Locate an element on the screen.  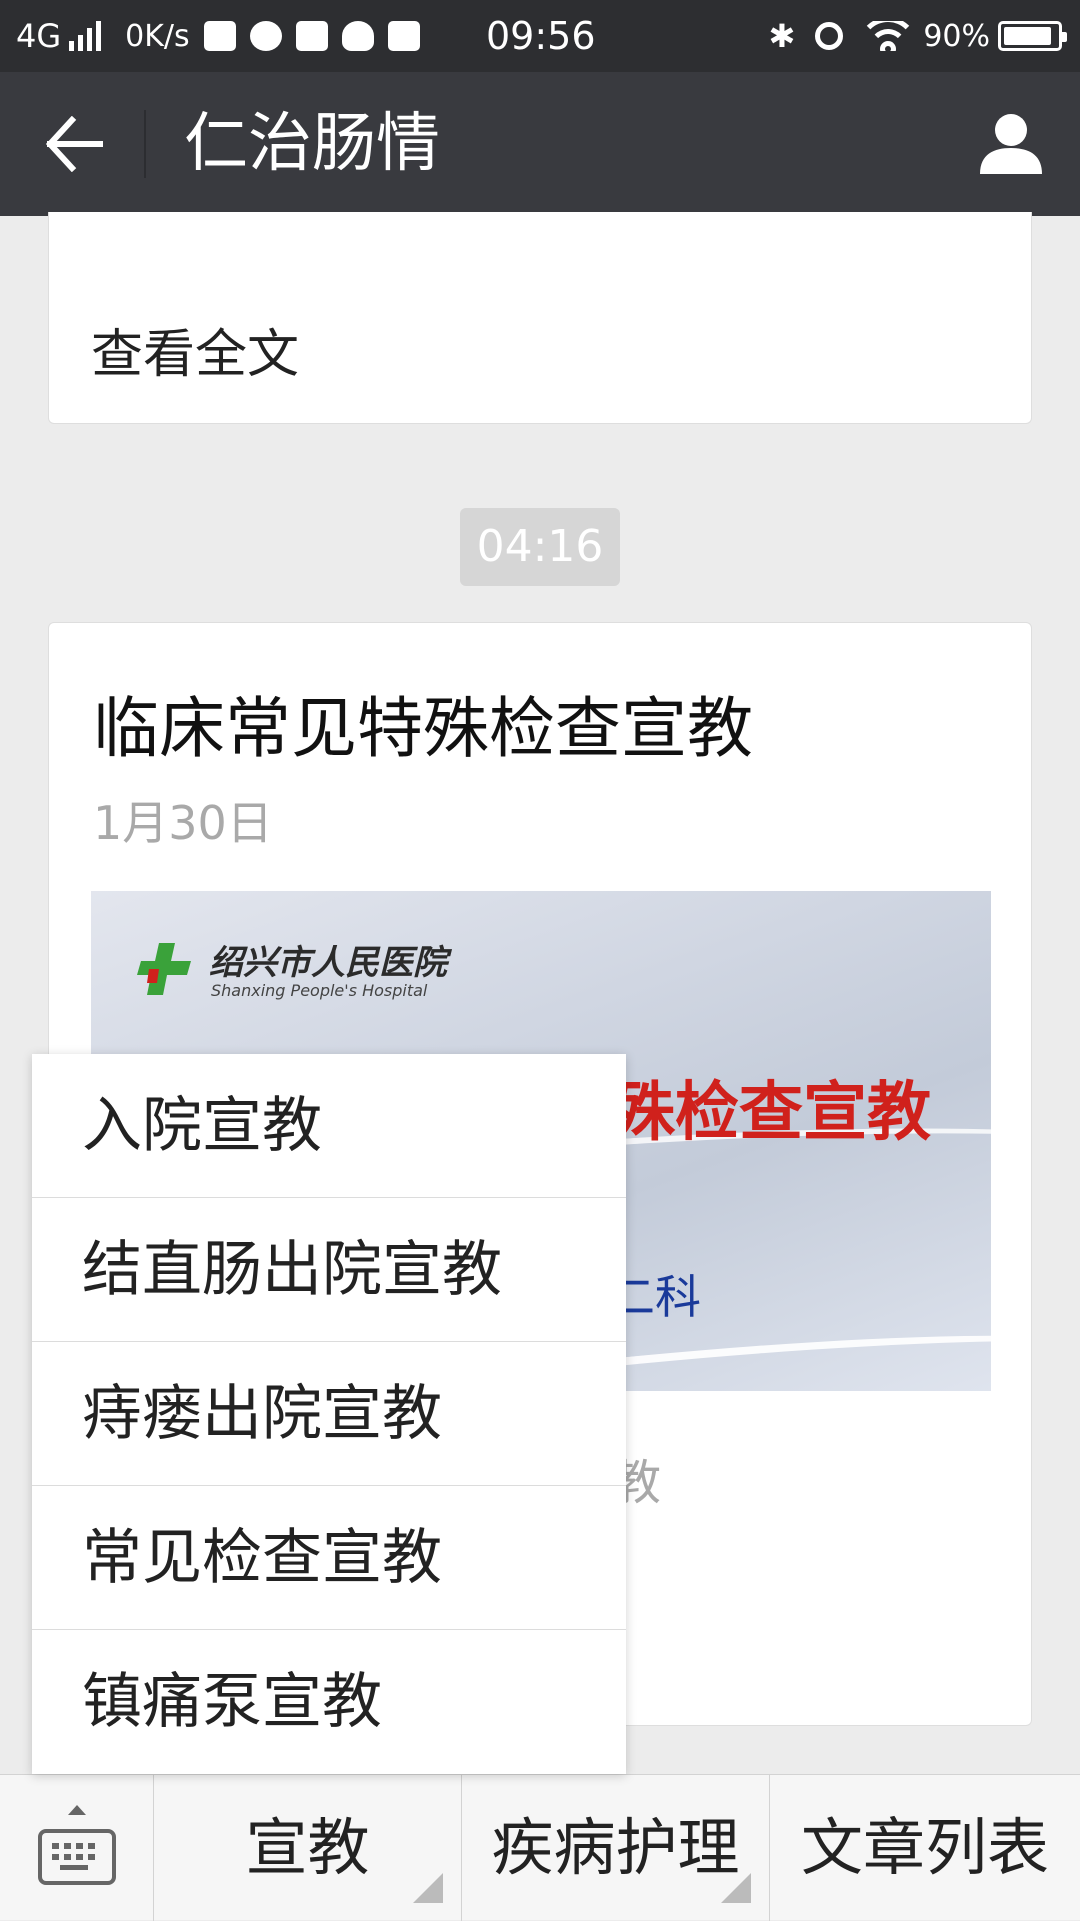
mail-icon is located at coordinates (311, 36).